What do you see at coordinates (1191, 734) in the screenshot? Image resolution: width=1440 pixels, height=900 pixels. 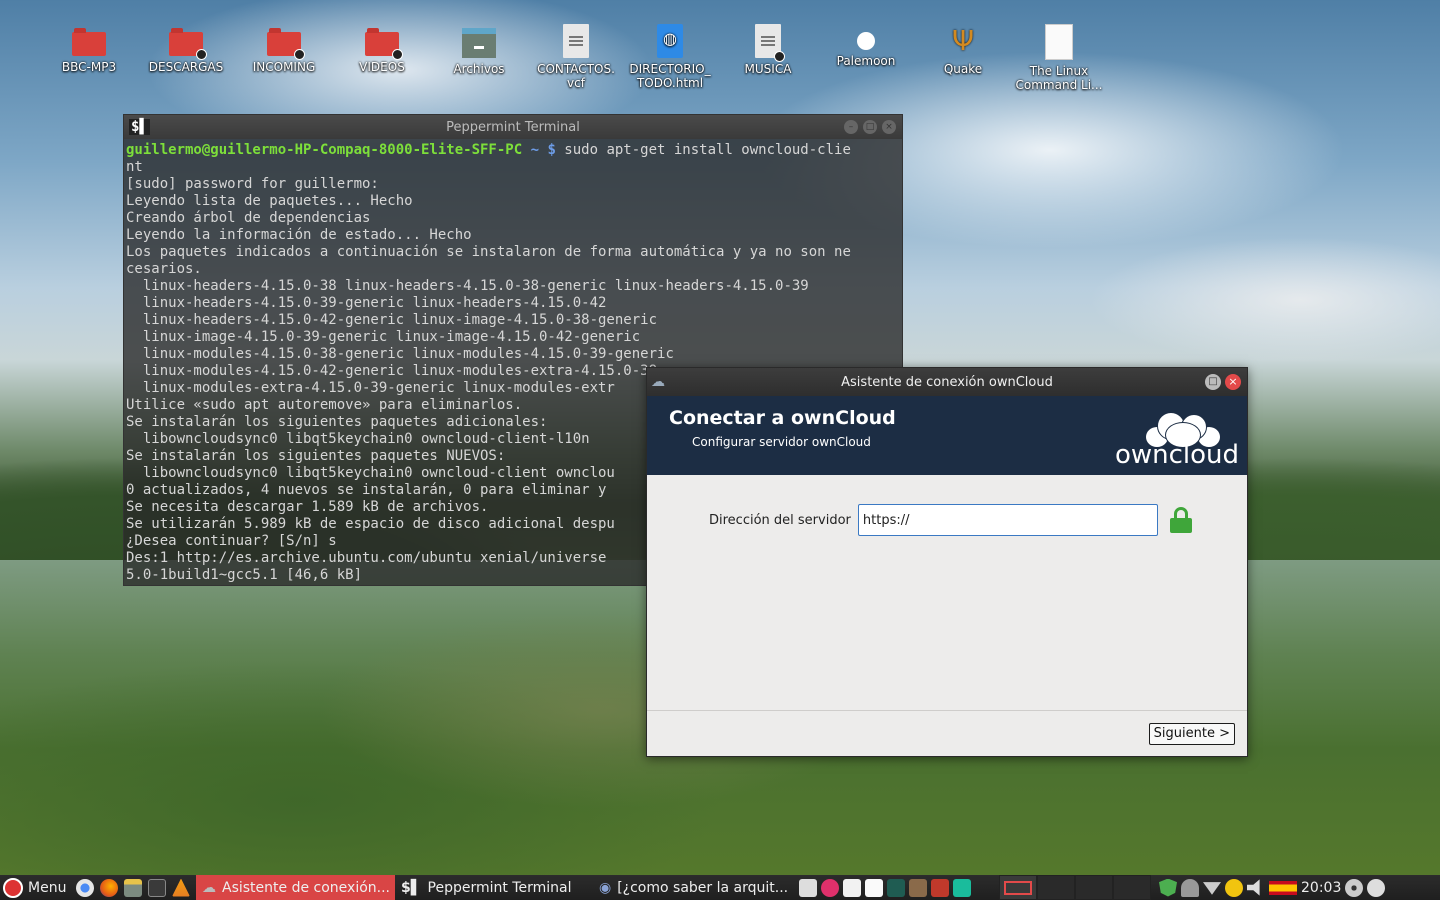 I see `next-button: Siguiente >` at bounding box center [1191, 734].